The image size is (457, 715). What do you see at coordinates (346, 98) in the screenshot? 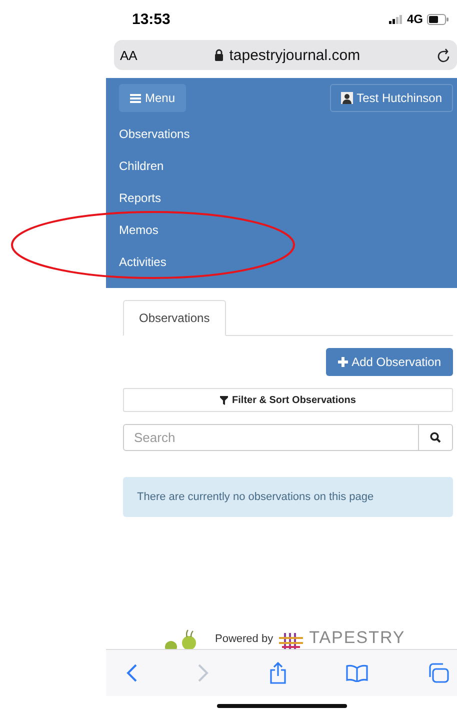
I see `person-icon` at bounding box center [346, 98].